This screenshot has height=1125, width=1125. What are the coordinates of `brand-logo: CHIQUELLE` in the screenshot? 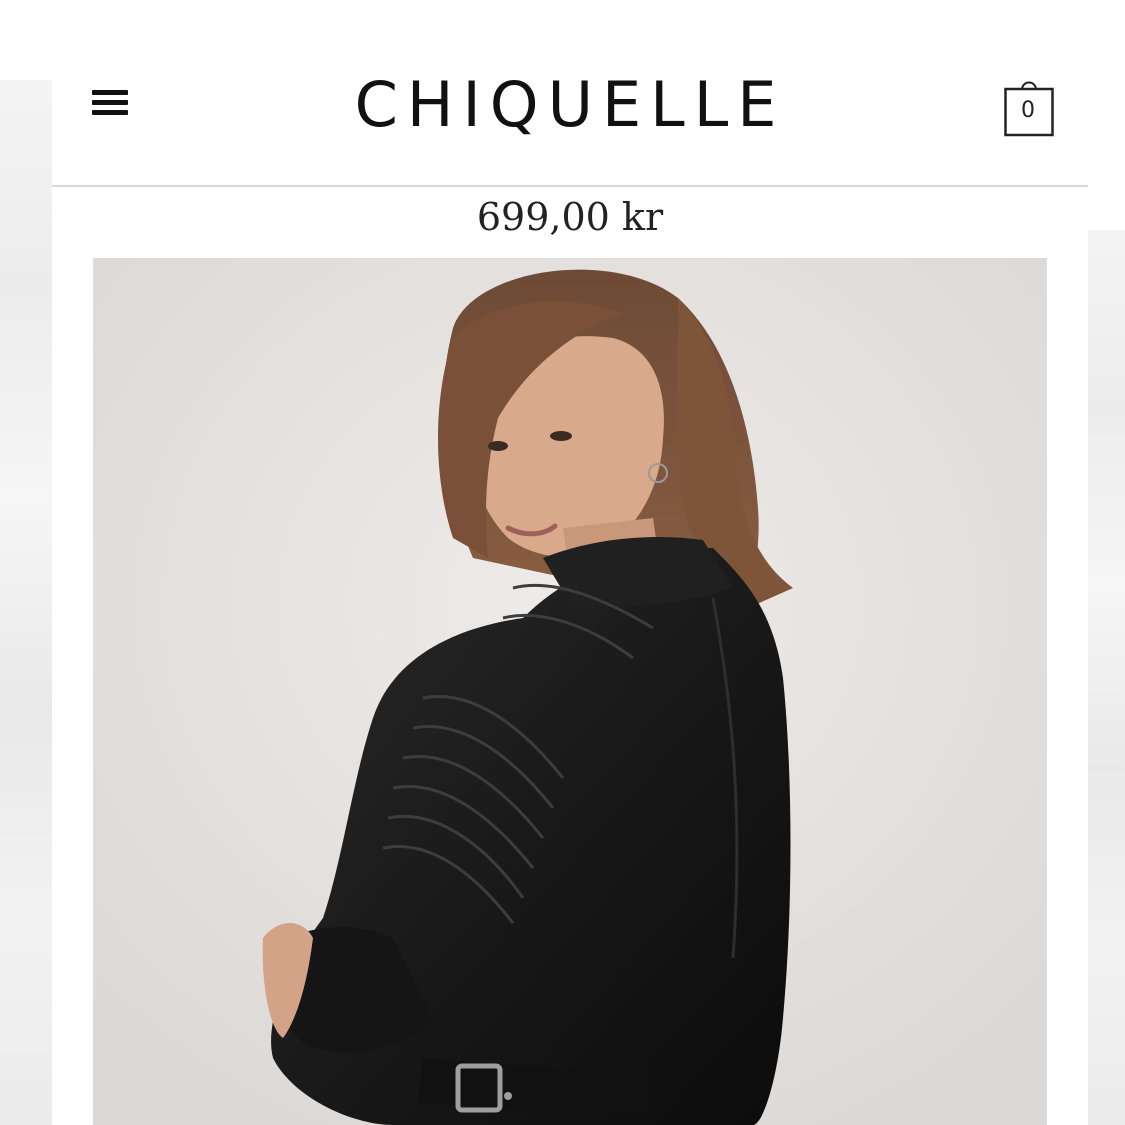 It's located at (570, 105).